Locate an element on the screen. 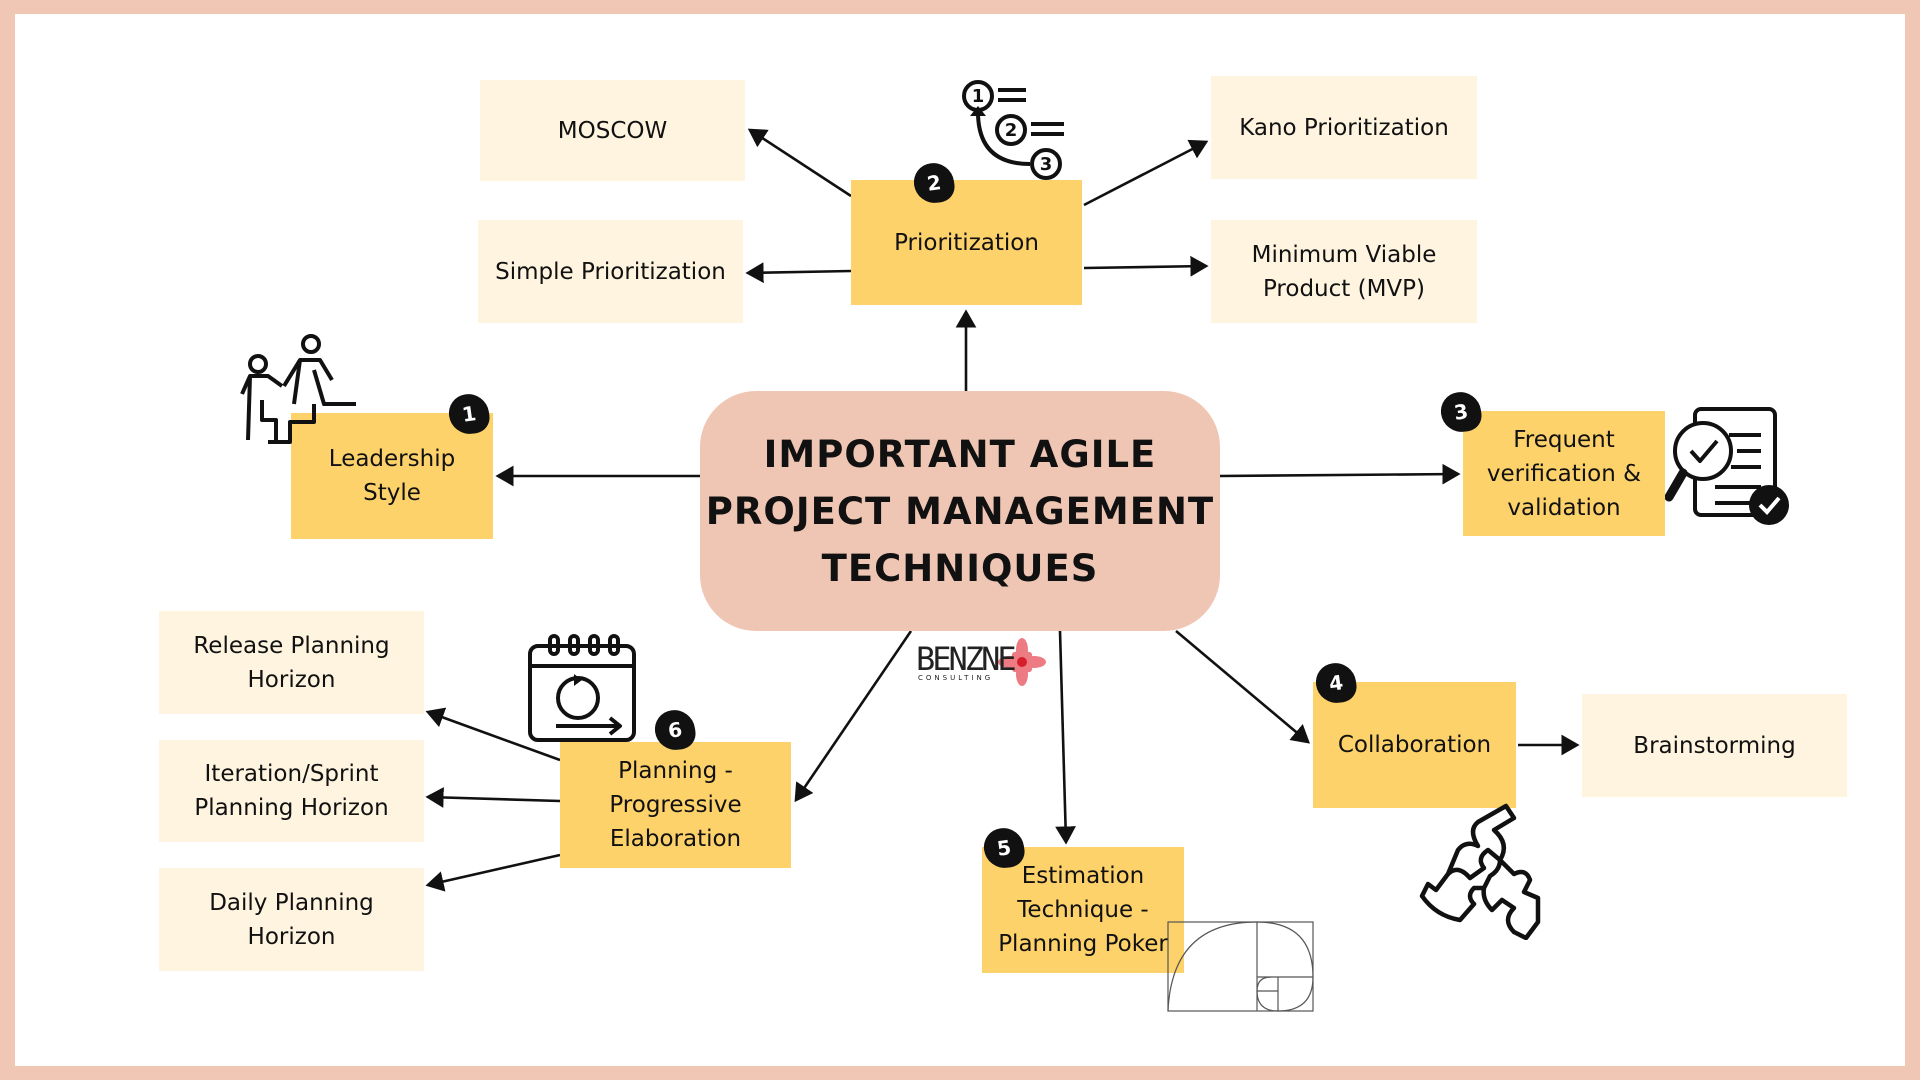 The width and height of the screenshot is (1920, 1080). subtopic-label: Kano Prioritization is located at coordinates (1344, 127).